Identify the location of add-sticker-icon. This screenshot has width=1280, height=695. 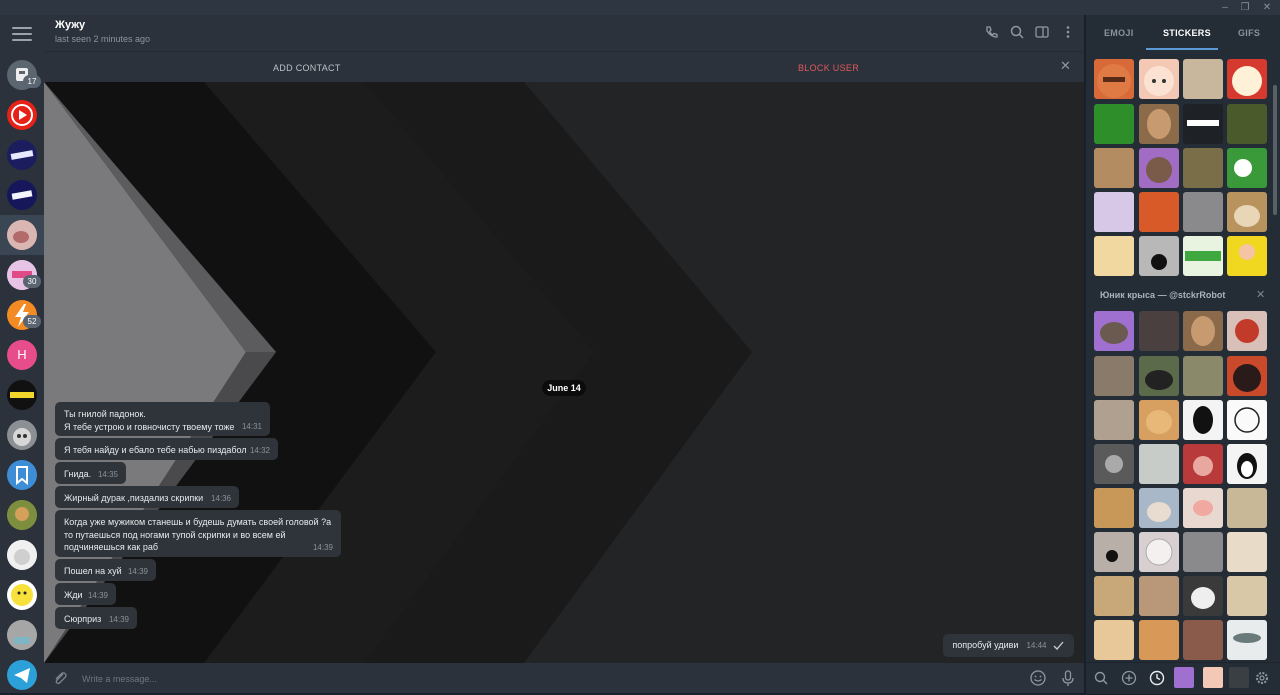
(1129, 678).